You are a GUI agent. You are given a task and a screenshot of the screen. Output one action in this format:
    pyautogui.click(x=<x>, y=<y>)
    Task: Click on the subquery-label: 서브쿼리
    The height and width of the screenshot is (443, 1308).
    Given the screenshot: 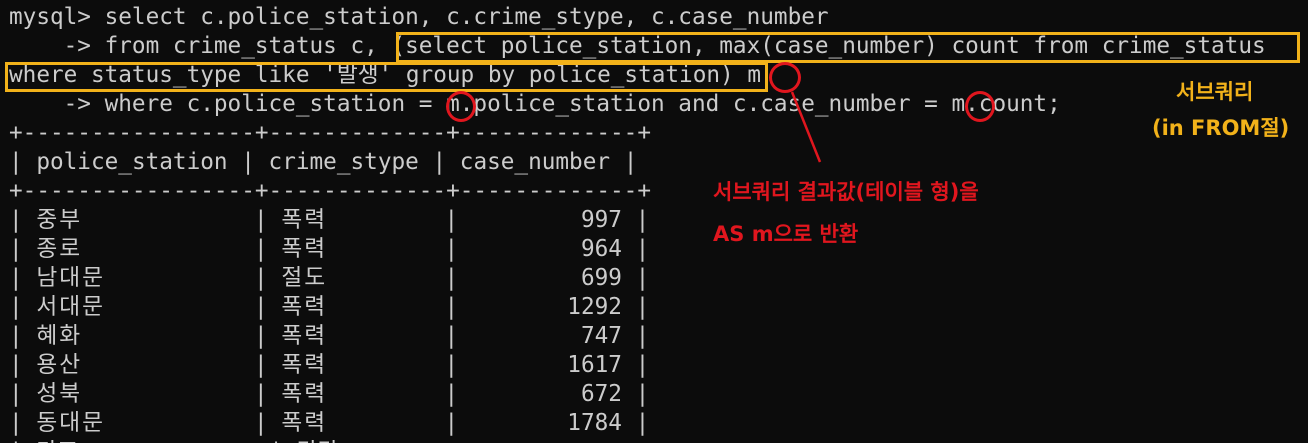 What is the action you would take?
    pyautogui.click(x=1215, y=92)
    